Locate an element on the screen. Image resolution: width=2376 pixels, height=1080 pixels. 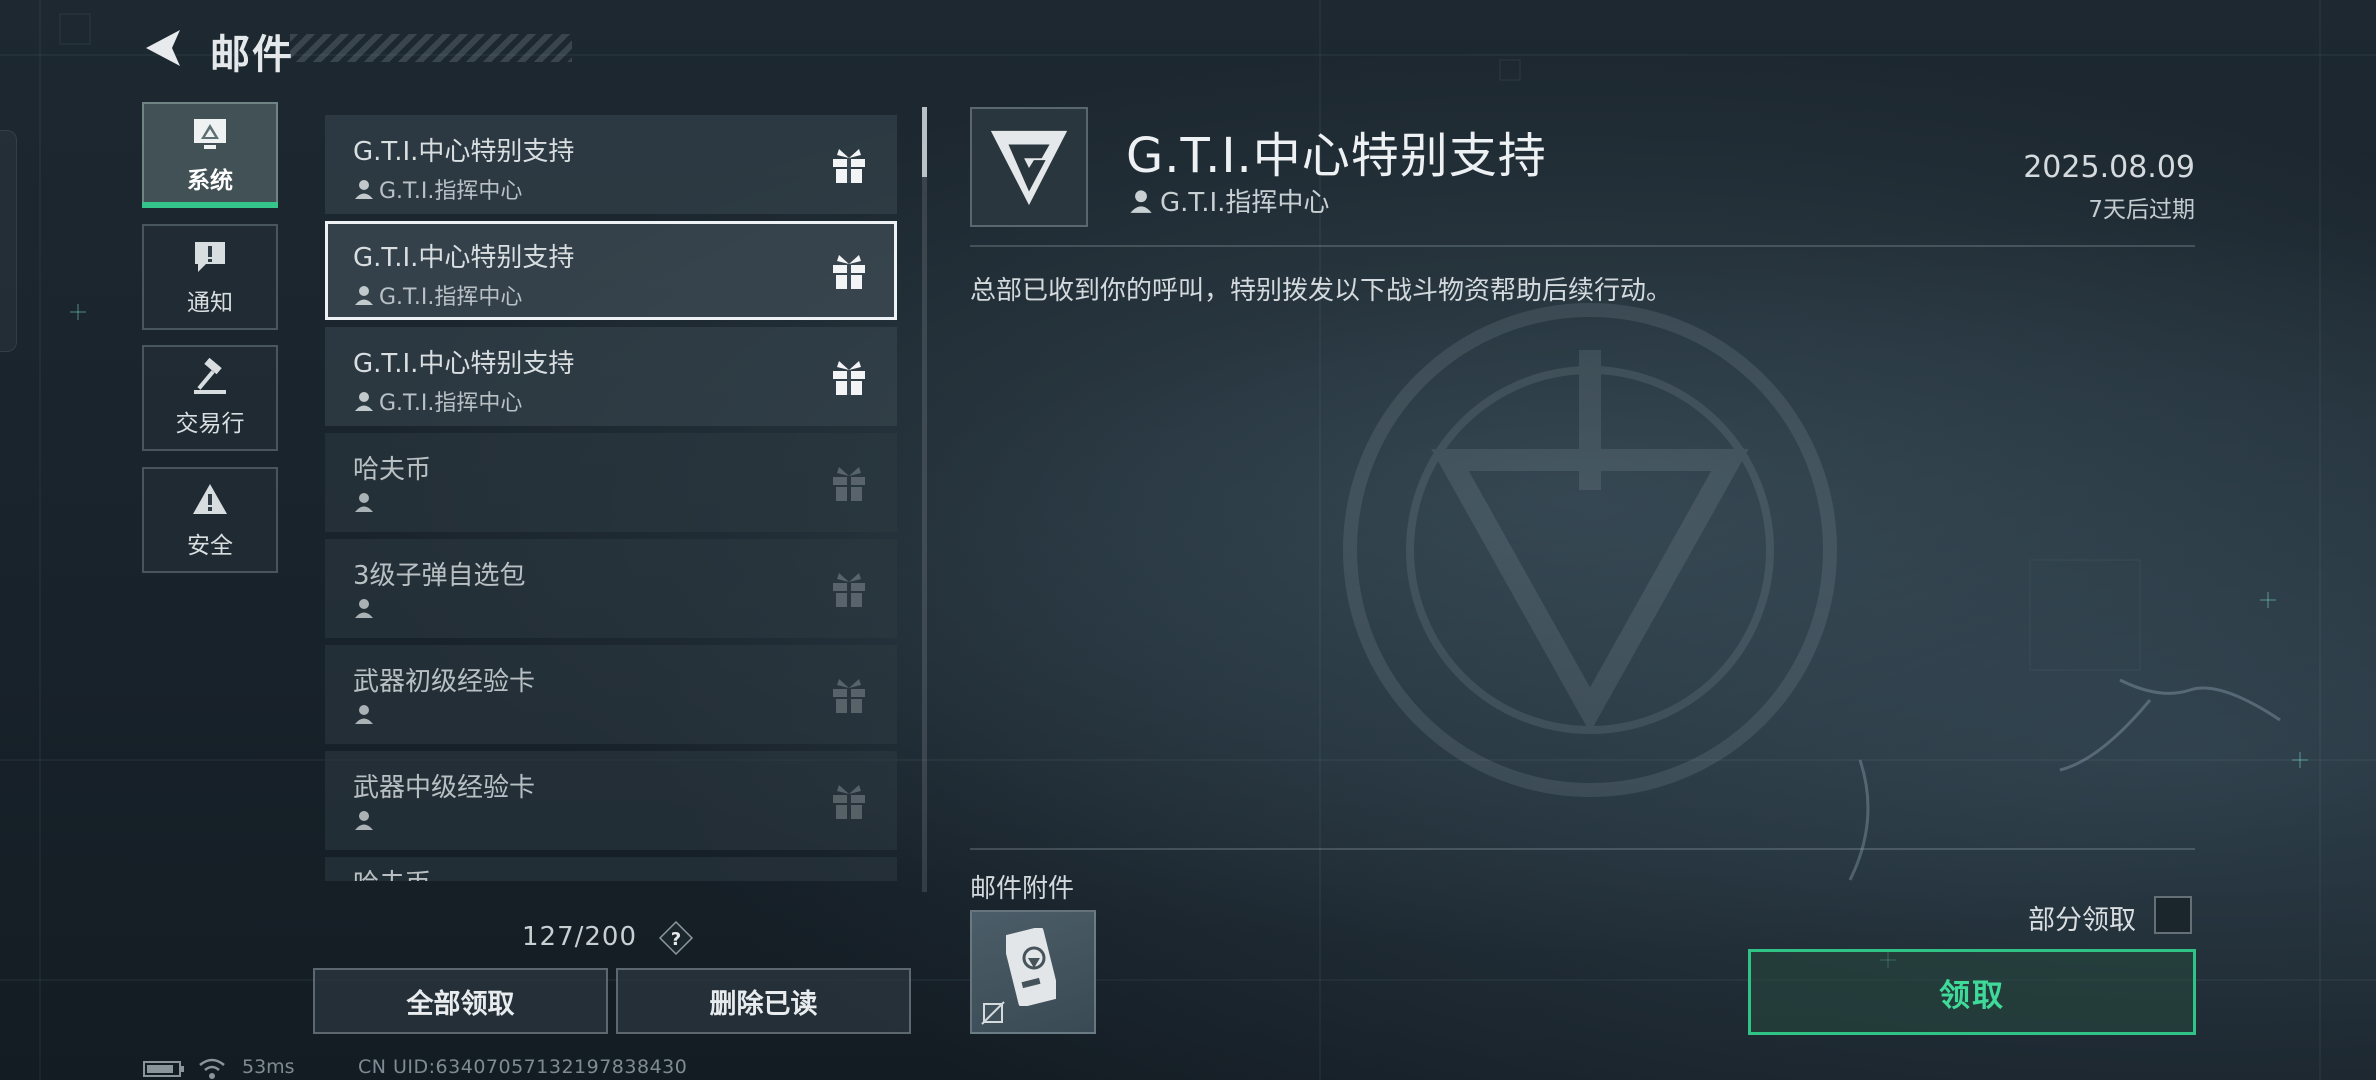
gavel-icon is located at coordinates (210, 376).